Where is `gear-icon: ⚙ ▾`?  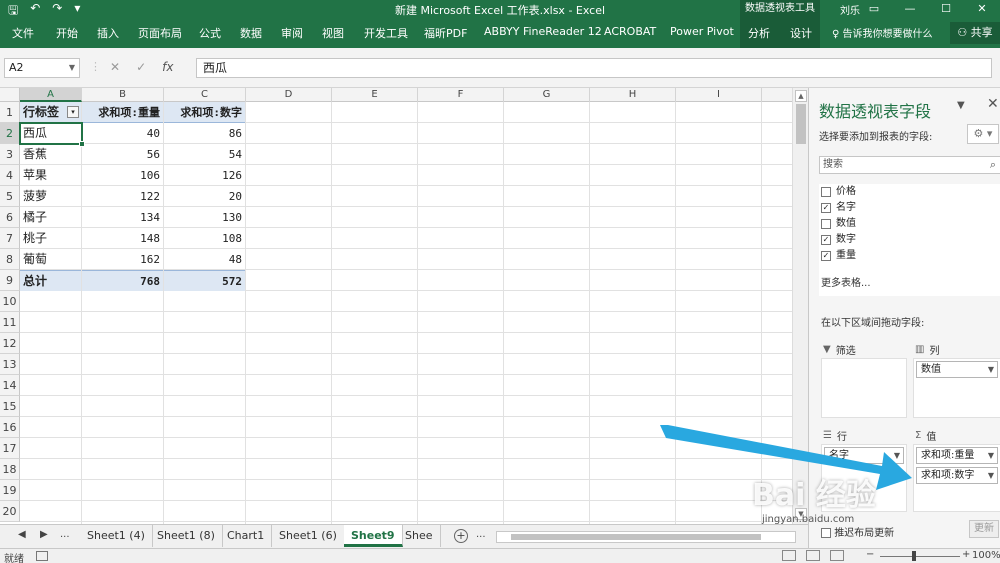
gear-icon: ⚙ ▾ is located at coordinates (983, 134).